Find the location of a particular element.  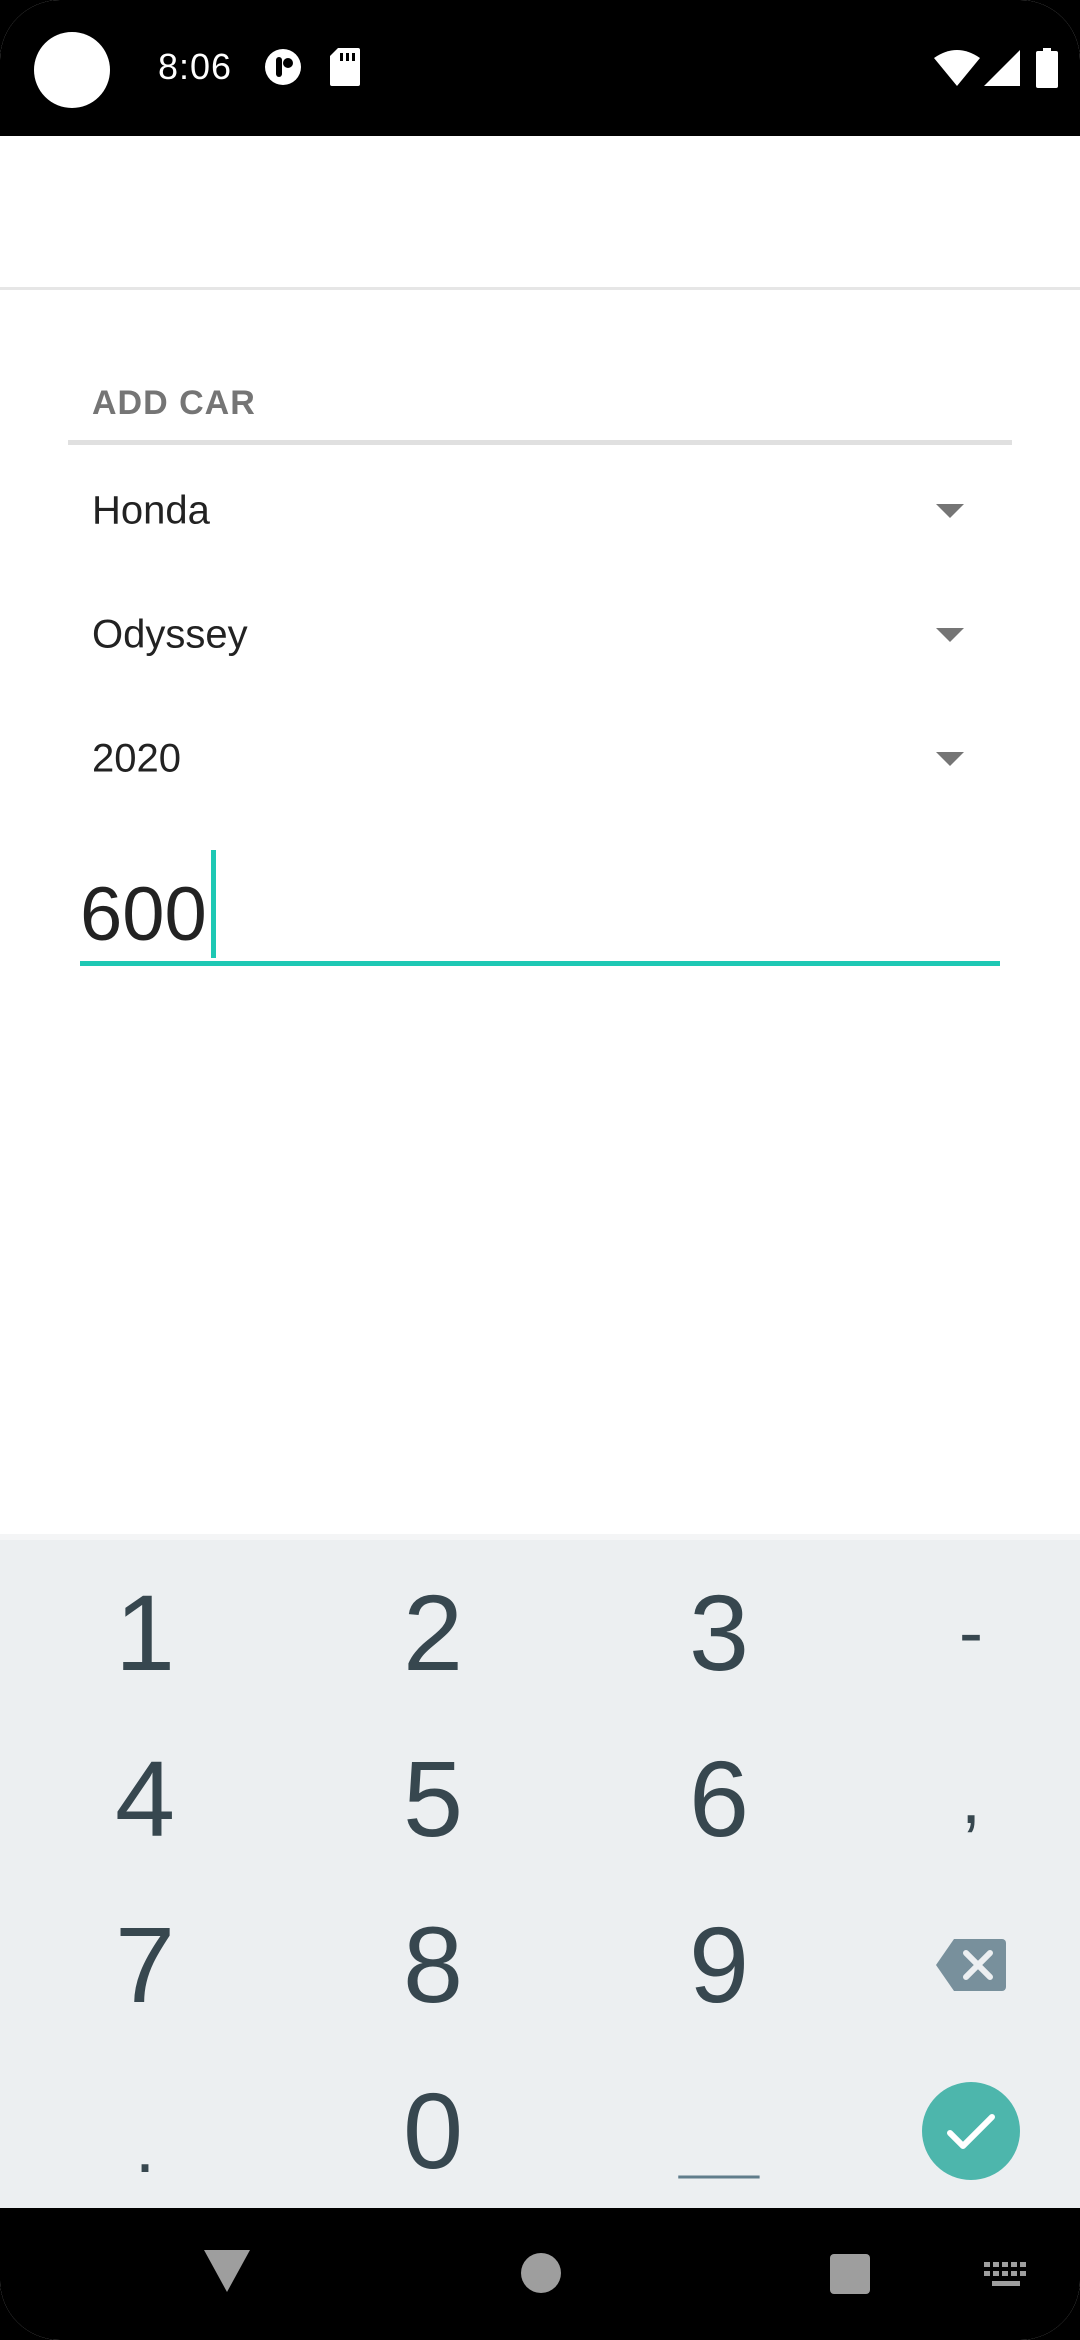

home-nav-icon is located at coordinates (541, 2275).